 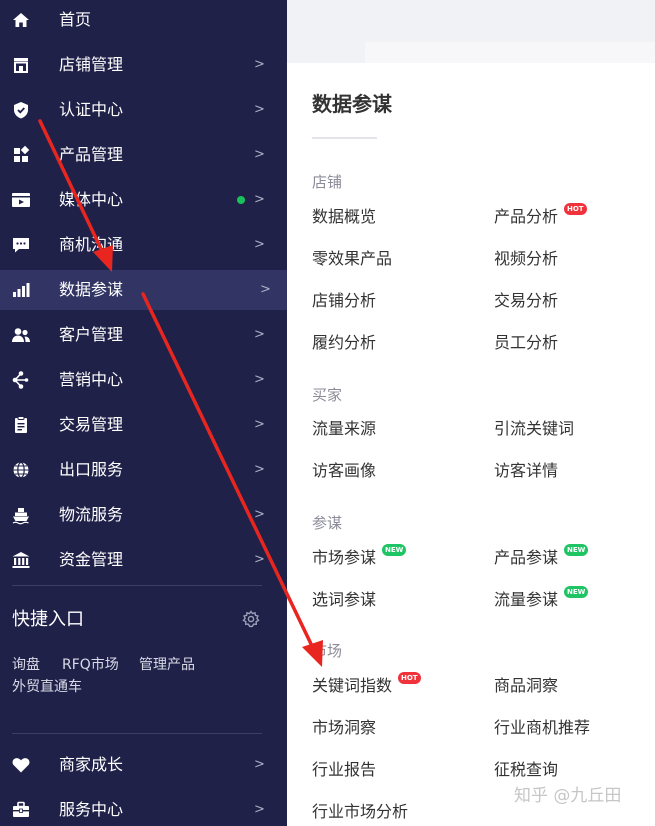 What do you see at coordinates (327, 523) in the screenshot?
I see `section-heading-advisor: 参谋` at bounding box center [327, 523].